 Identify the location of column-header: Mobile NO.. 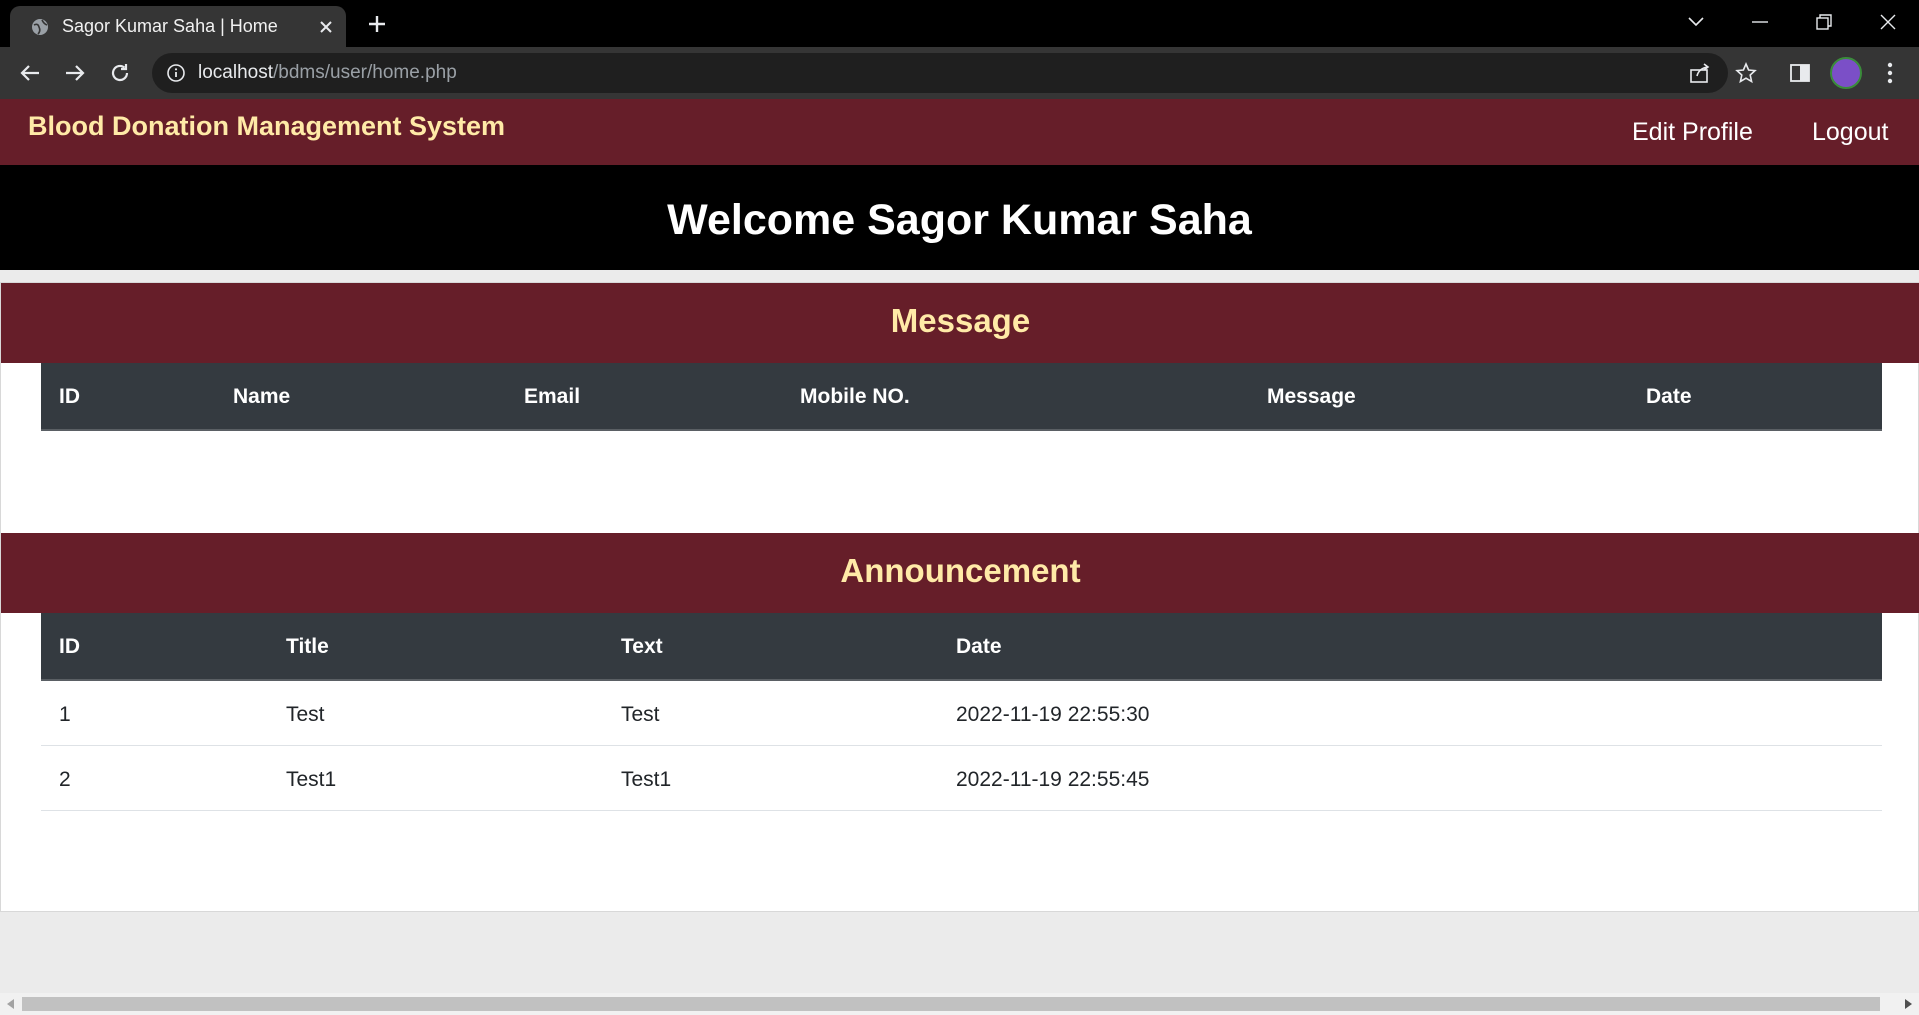
(855, 396).